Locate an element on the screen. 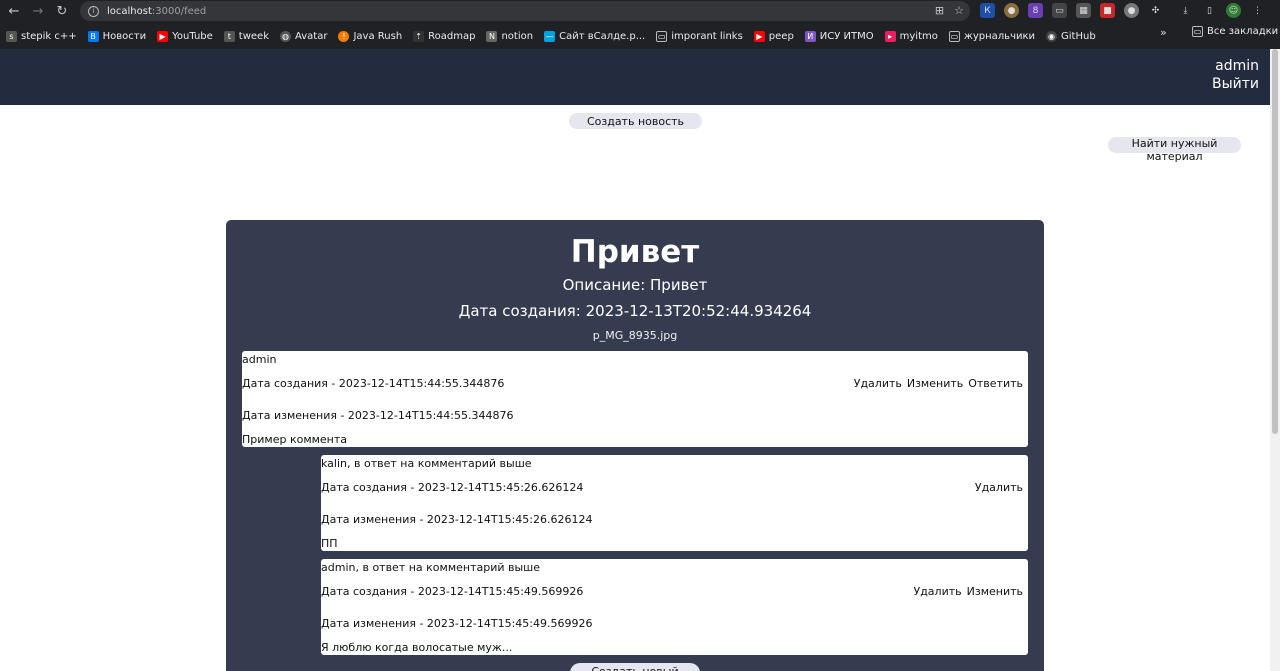 Image resolution: width=1280 pixels, height=671 pixels. notion-icon: N is located at coordinates (492, 36).